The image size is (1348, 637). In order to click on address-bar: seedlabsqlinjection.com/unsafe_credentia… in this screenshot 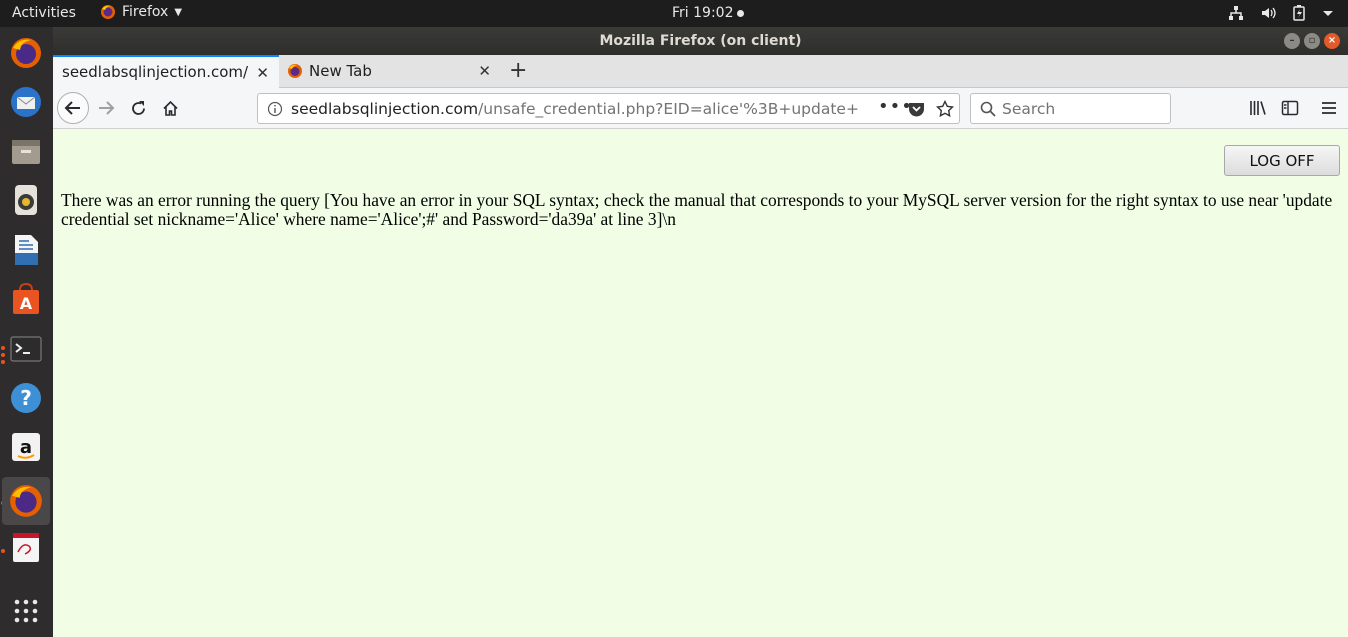, I will do `click(608, 108)`.